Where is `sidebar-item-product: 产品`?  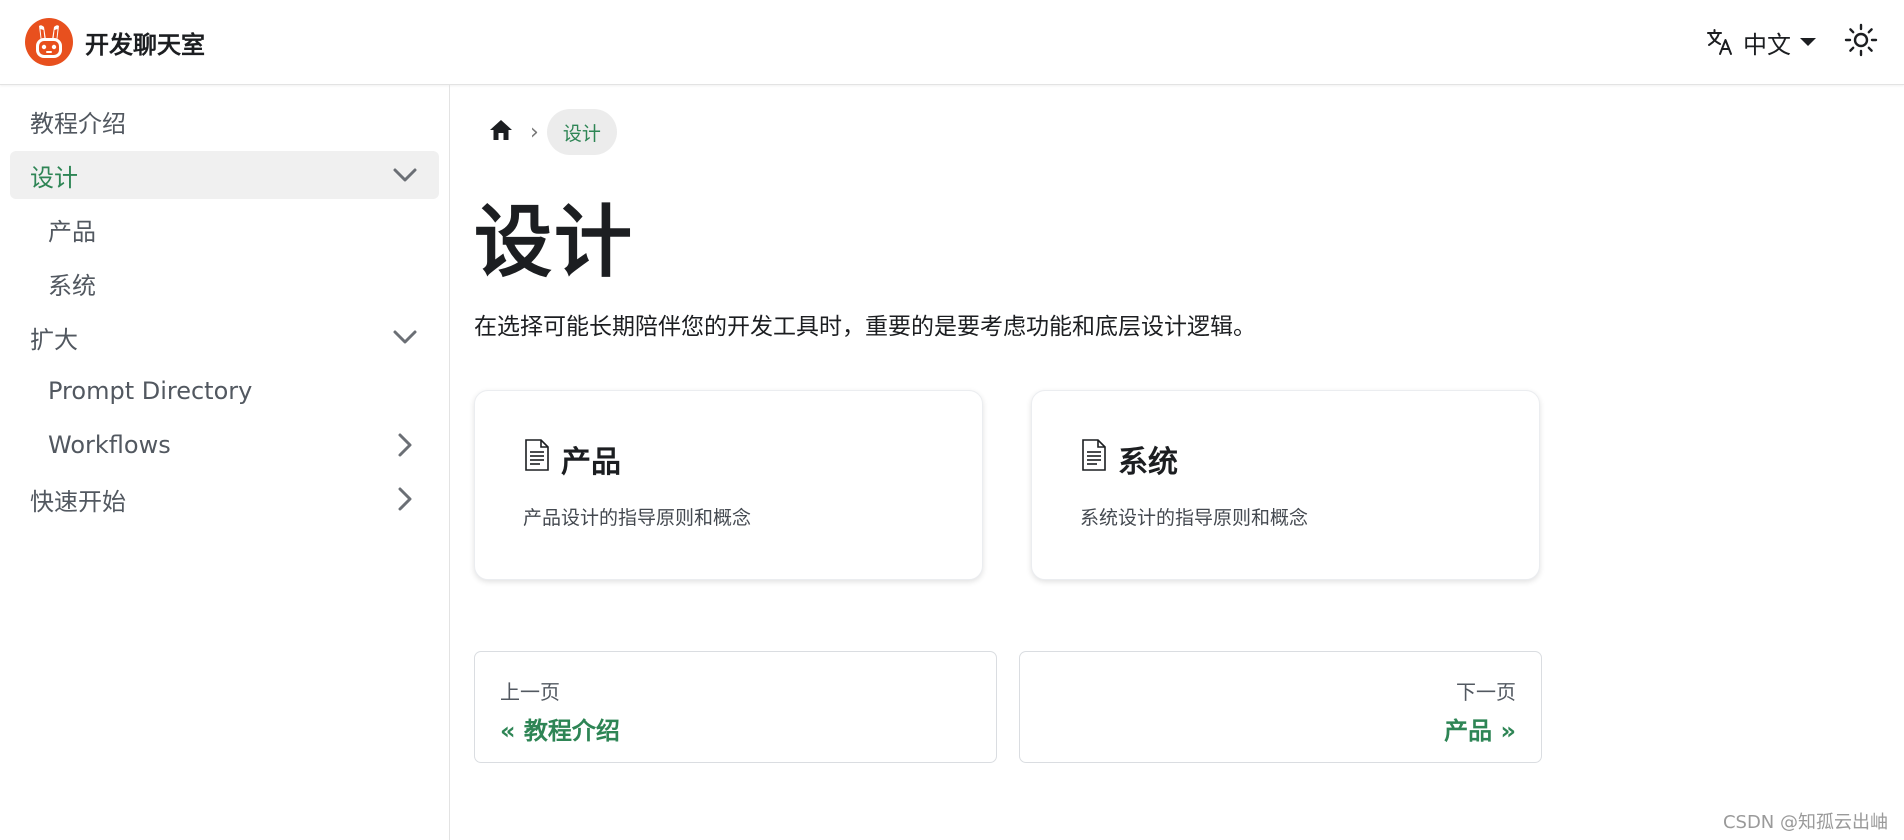
sidebar-item-product: 产品 is located at coordinates (224, 229).